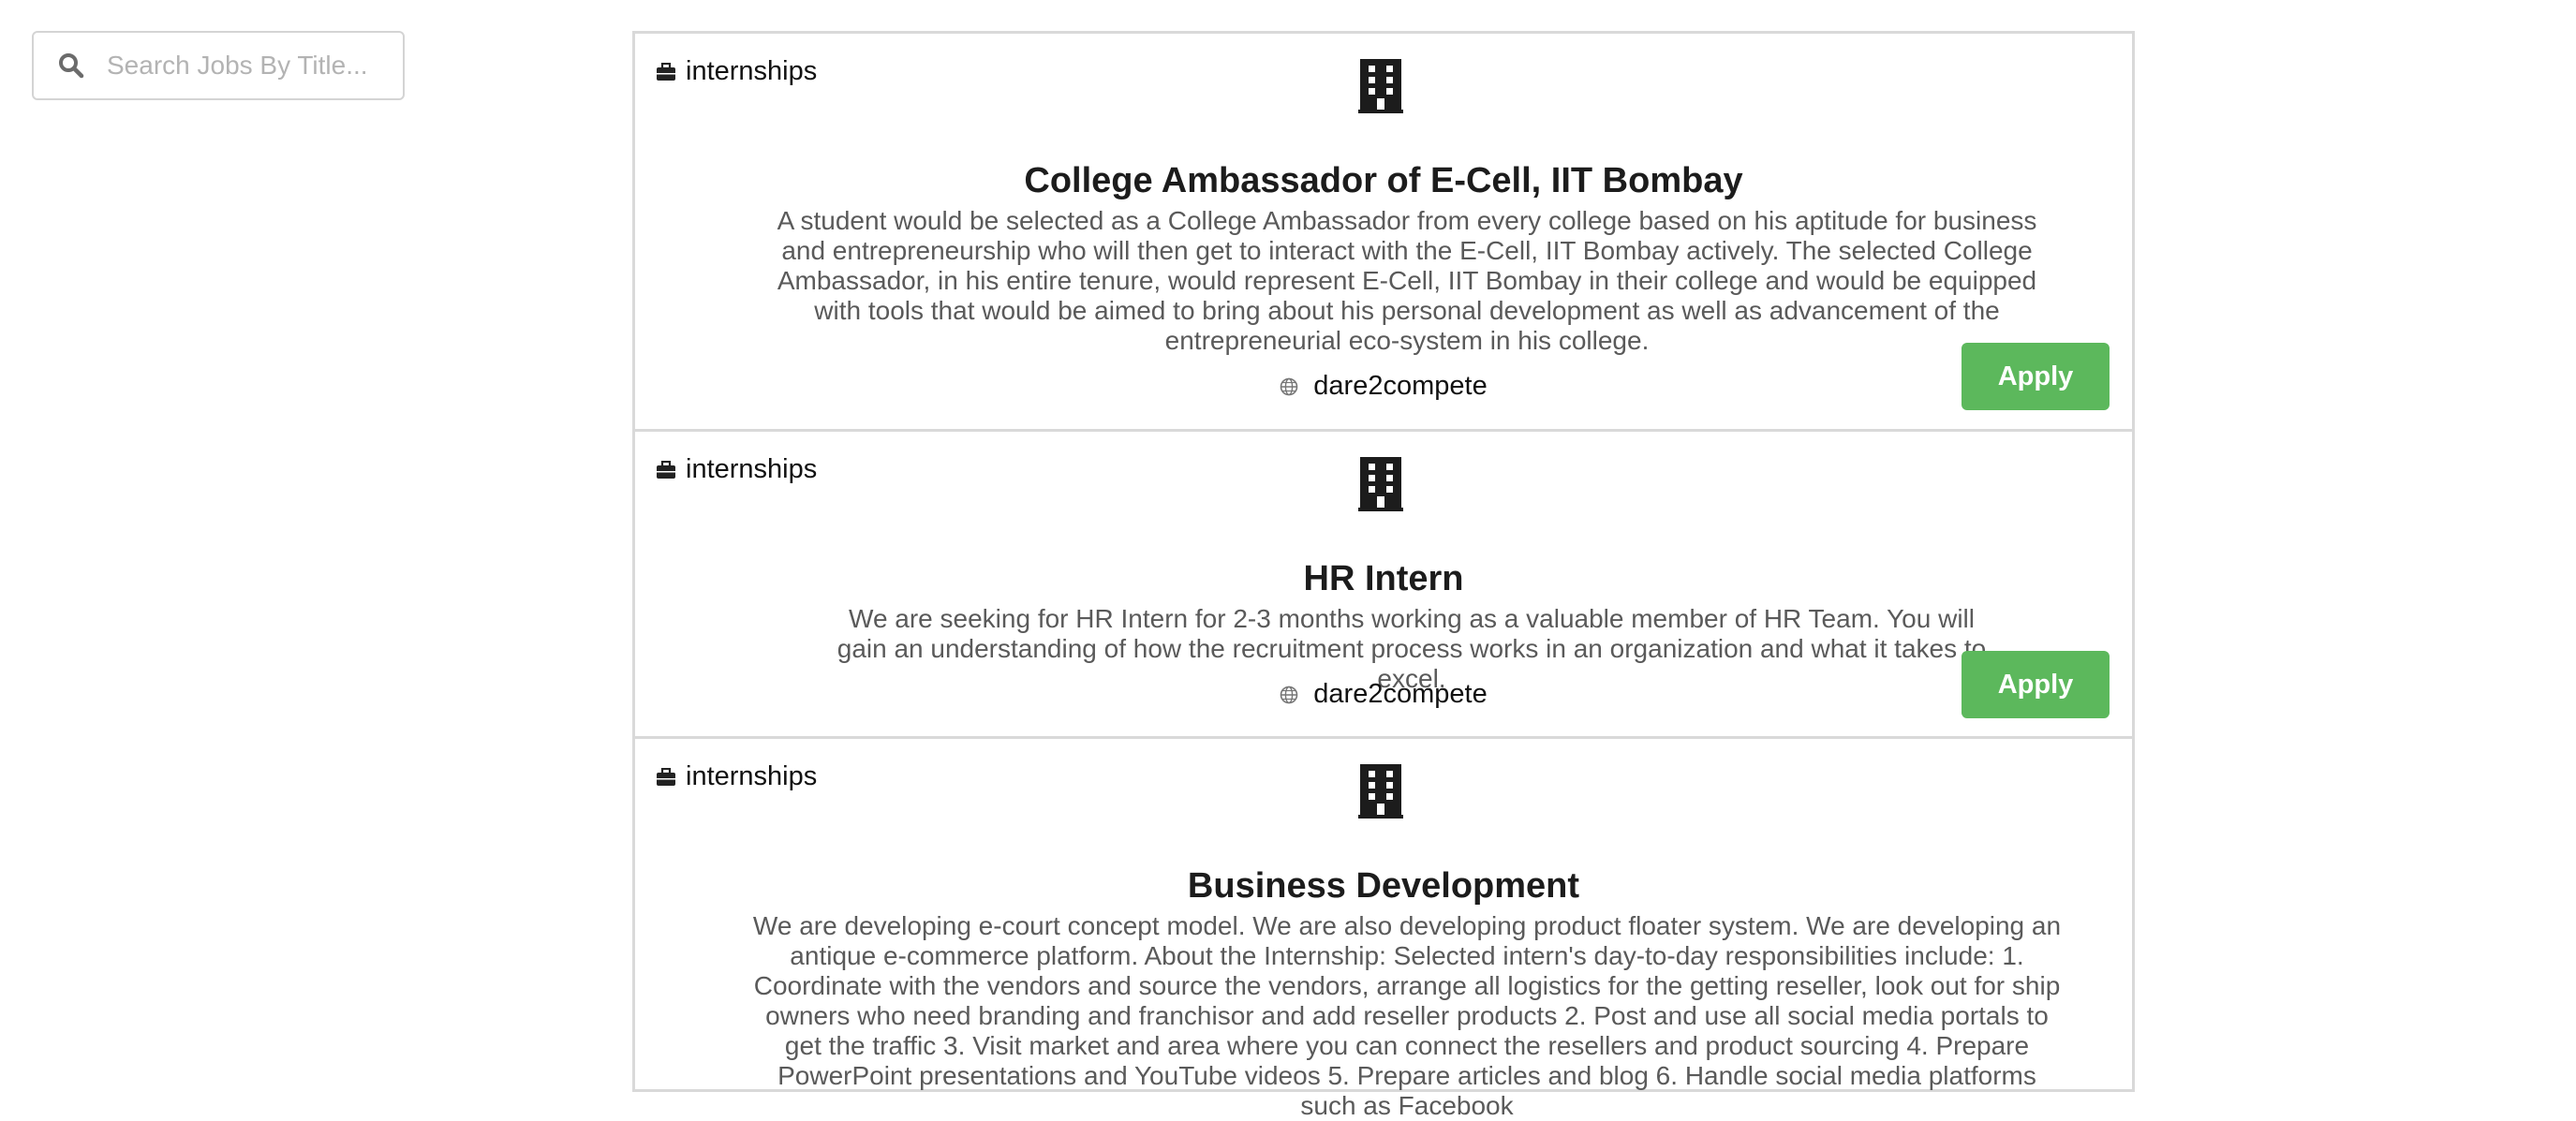 This screenshot has height=1121, width=2576. Describe the element at coordinates (1383, 180) in the screenshot. I see `job-title: College Ambassador of E-Cell, IIT Bombay` at that location.